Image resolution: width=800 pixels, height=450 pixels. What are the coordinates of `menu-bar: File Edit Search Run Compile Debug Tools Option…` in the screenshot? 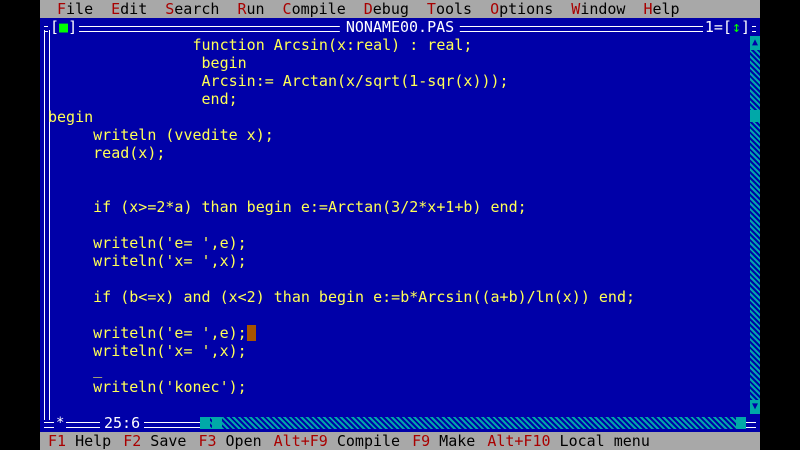 It's located at (400, 9).